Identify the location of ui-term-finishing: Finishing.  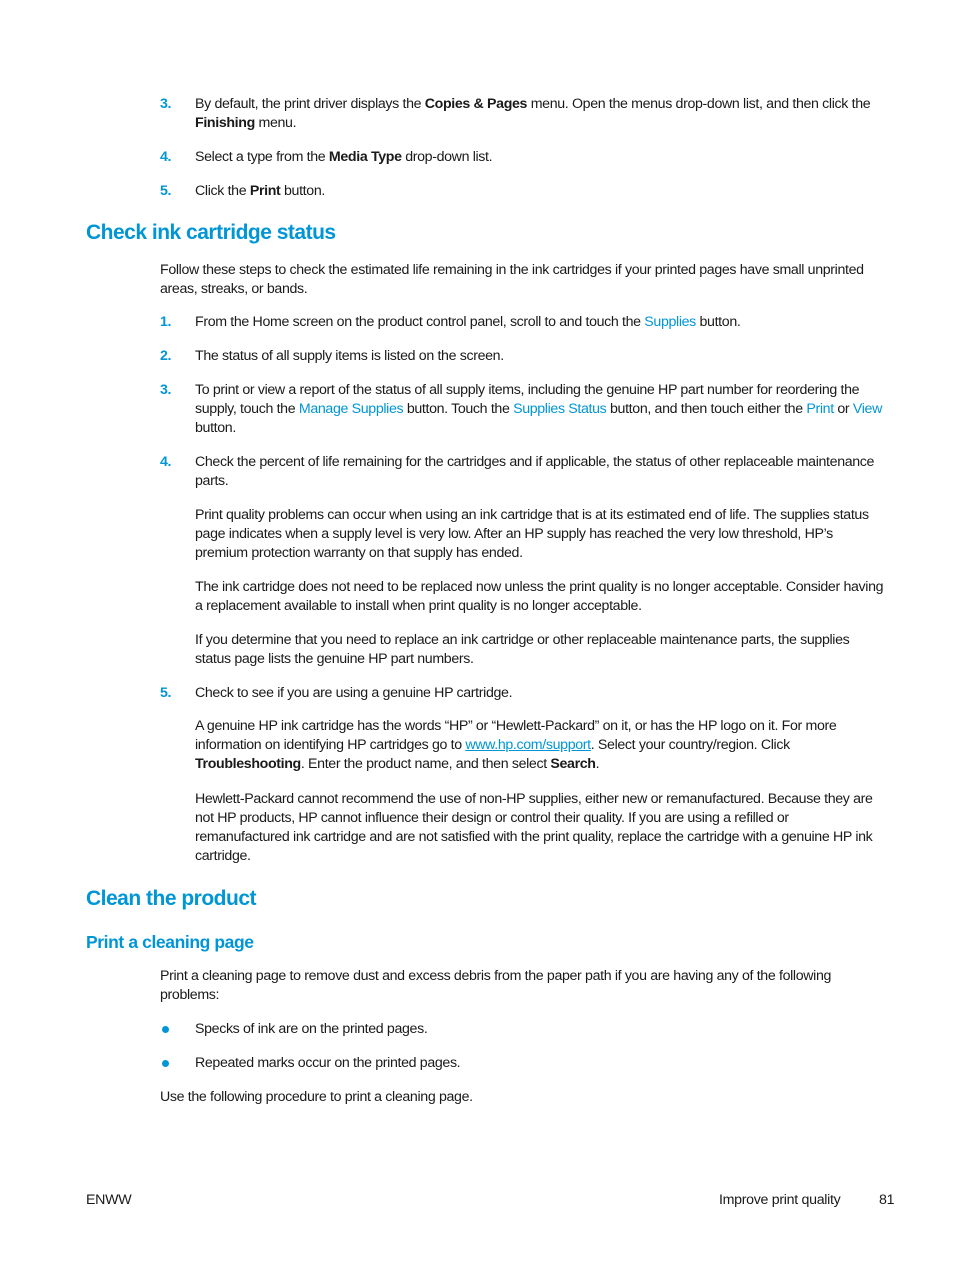
(225, 123).